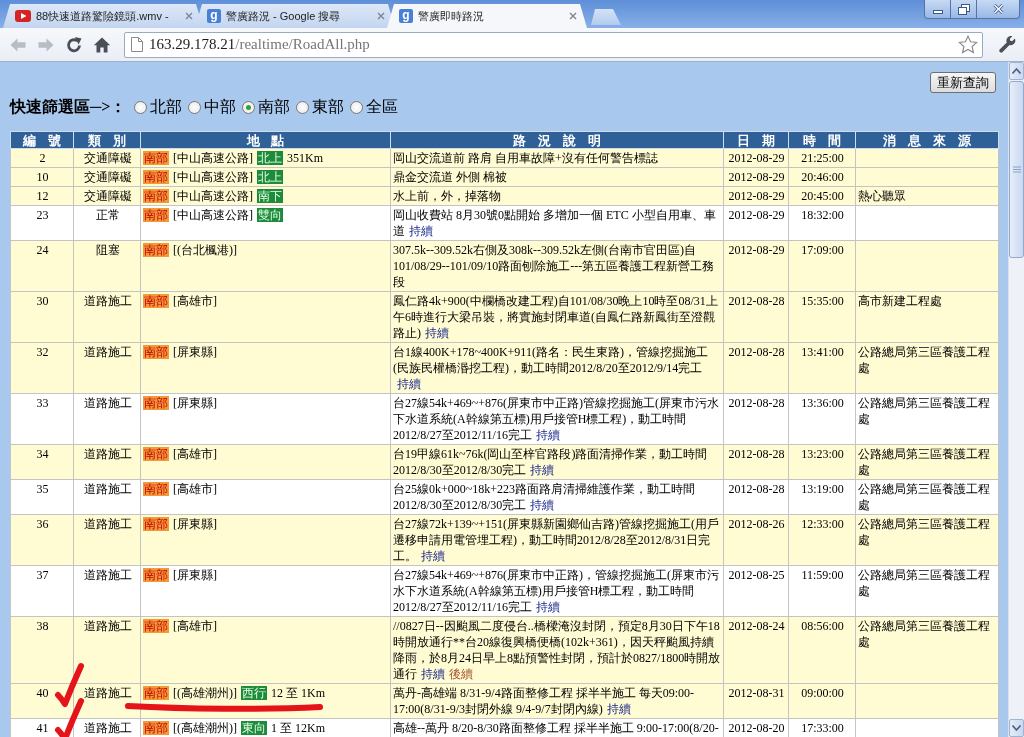  What do you see at coordinates (74, 44) in the screenshot?
I see `reload-icon` at bounding box center [74, 44].